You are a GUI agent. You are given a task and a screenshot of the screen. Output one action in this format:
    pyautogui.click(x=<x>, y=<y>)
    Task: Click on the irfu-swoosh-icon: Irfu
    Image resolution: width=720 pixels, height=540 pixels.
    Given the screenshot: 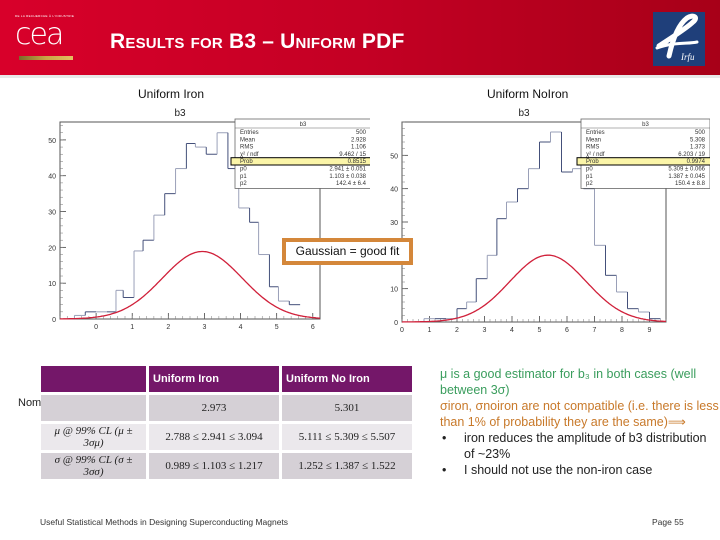 What is the action you would take?
    pyautogui.click(x=677, y=37)
    